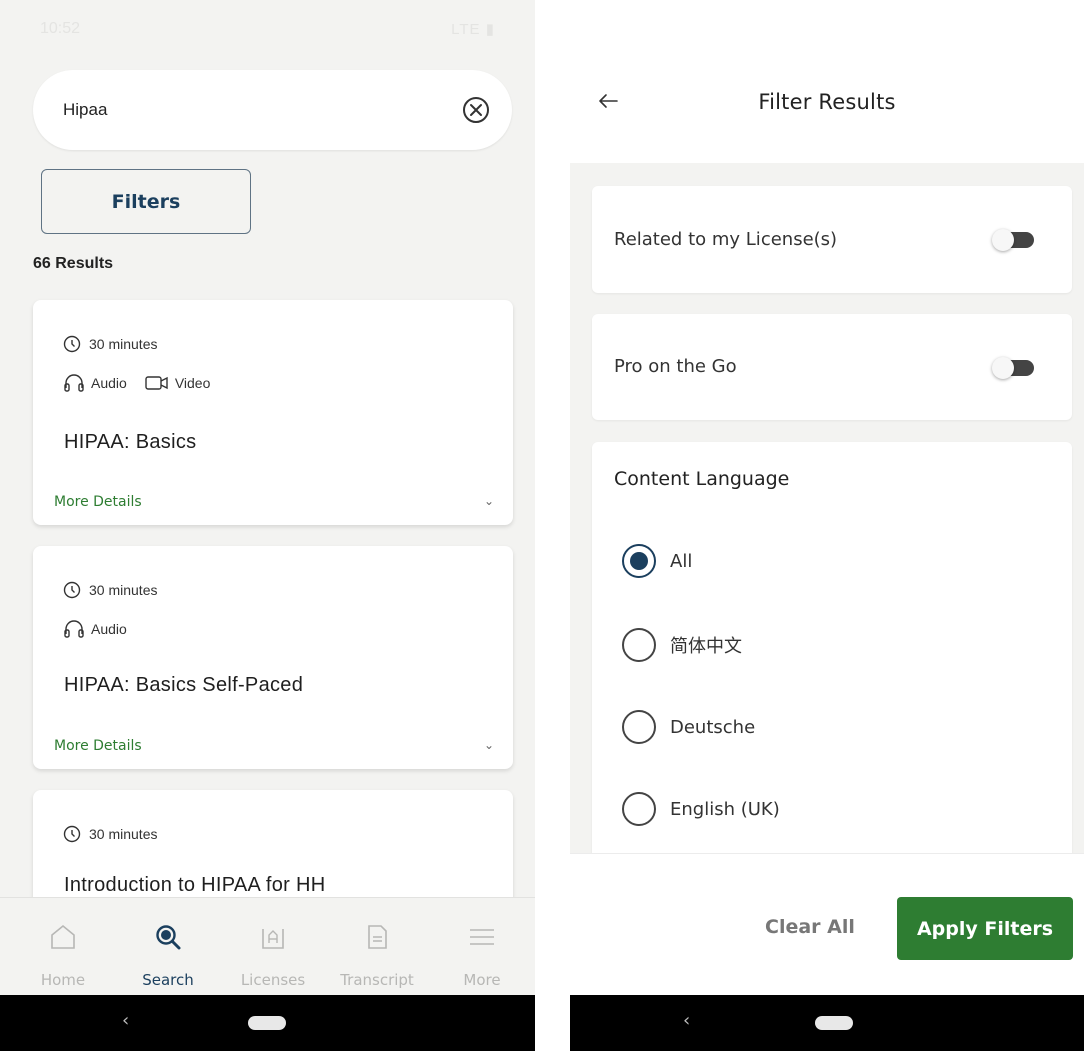 The width and height of the screenshot is (1084, 1051). What do you see at coordinates (60, 28) in the screenshot?
I see `status-time: 10:52` at bounding box center [60, 28].